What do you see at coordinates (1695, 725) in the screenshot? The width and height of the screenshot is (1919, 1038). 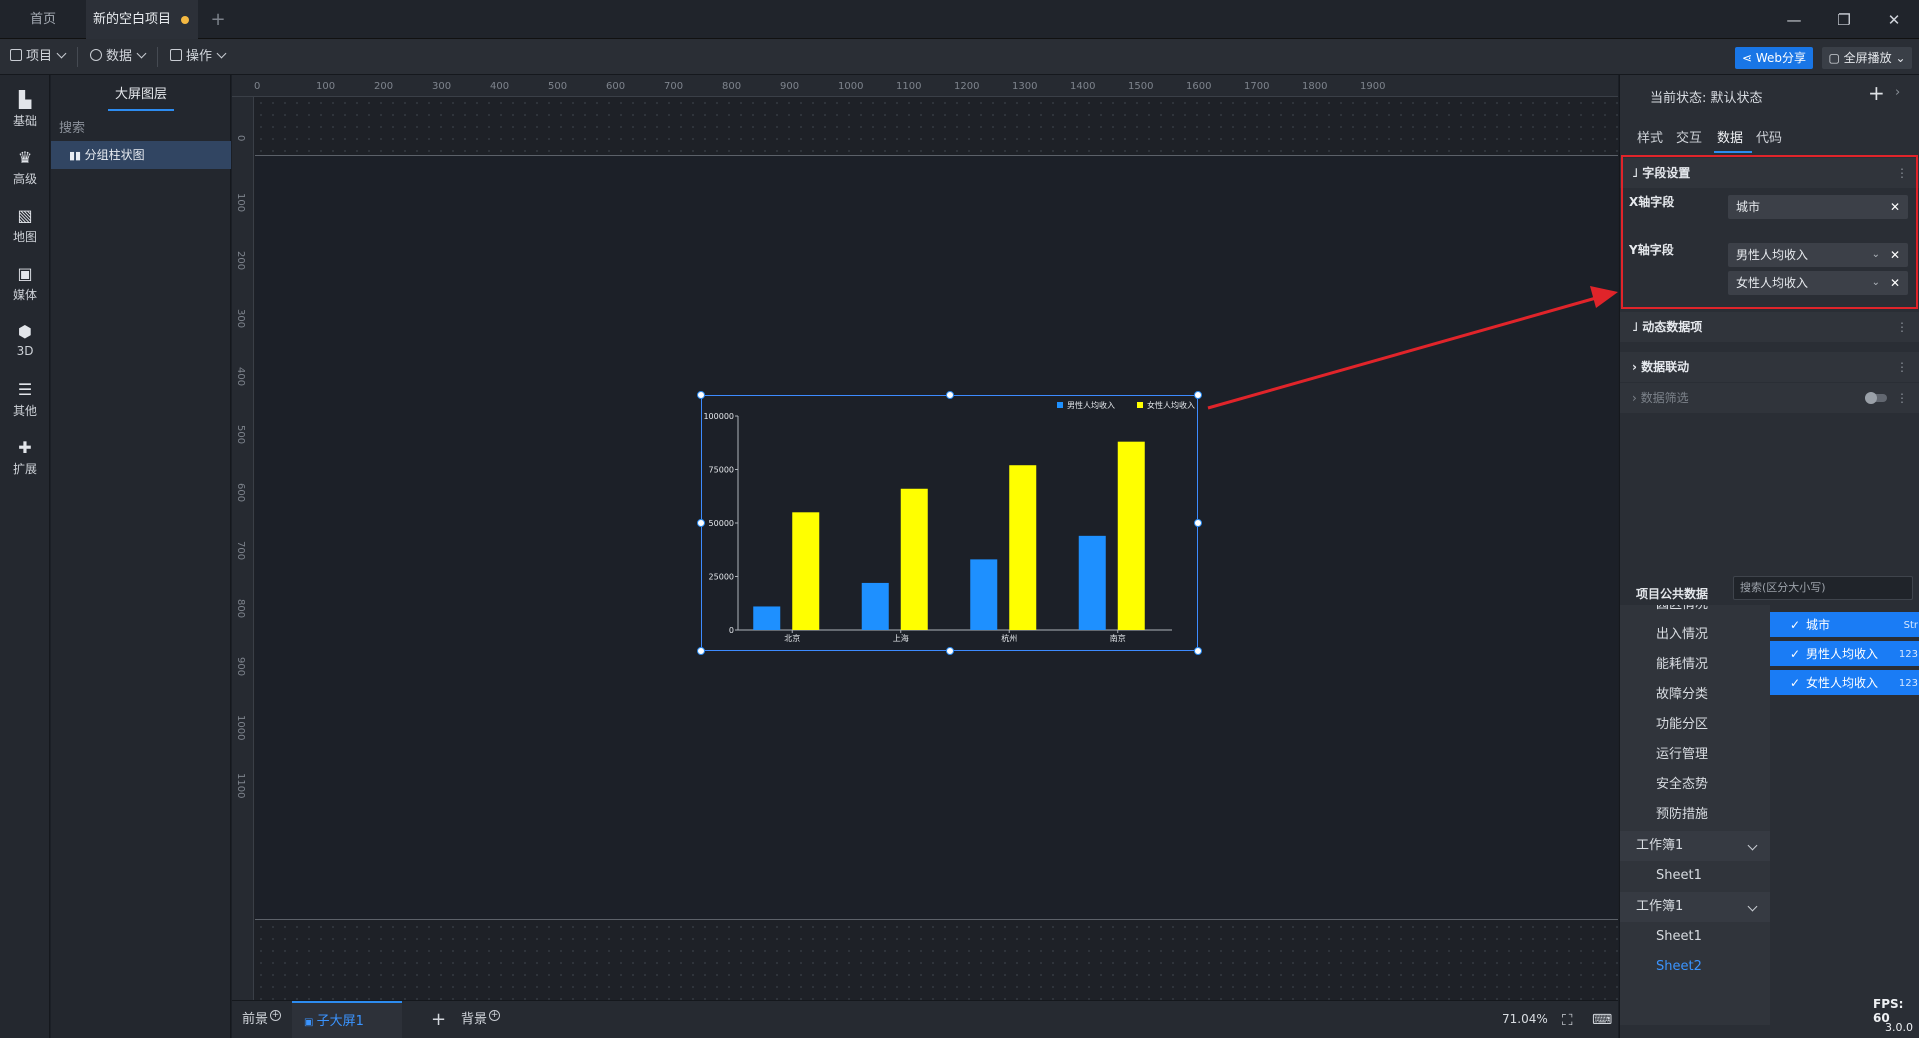 I see `list-item: 功能分区` at bounding box center [1695, 725].